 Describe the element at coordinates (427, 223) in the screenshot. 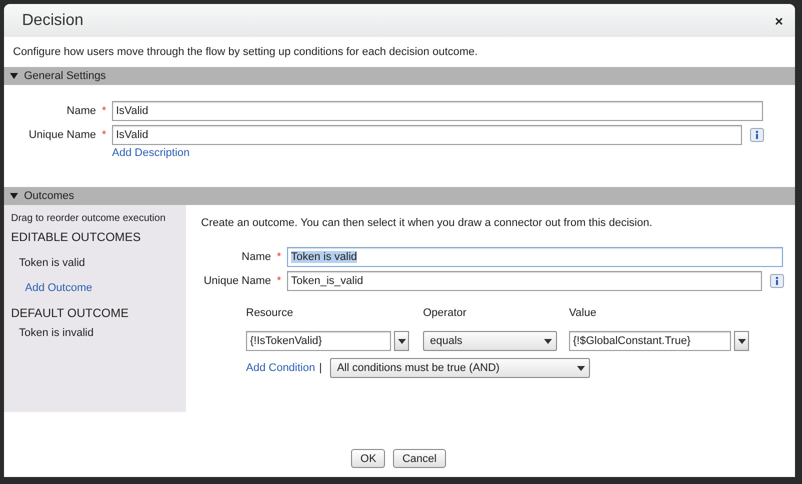

I see `intro-text: Create an outcome. You can then select it when you draw a connector out from this decision.` at that location.